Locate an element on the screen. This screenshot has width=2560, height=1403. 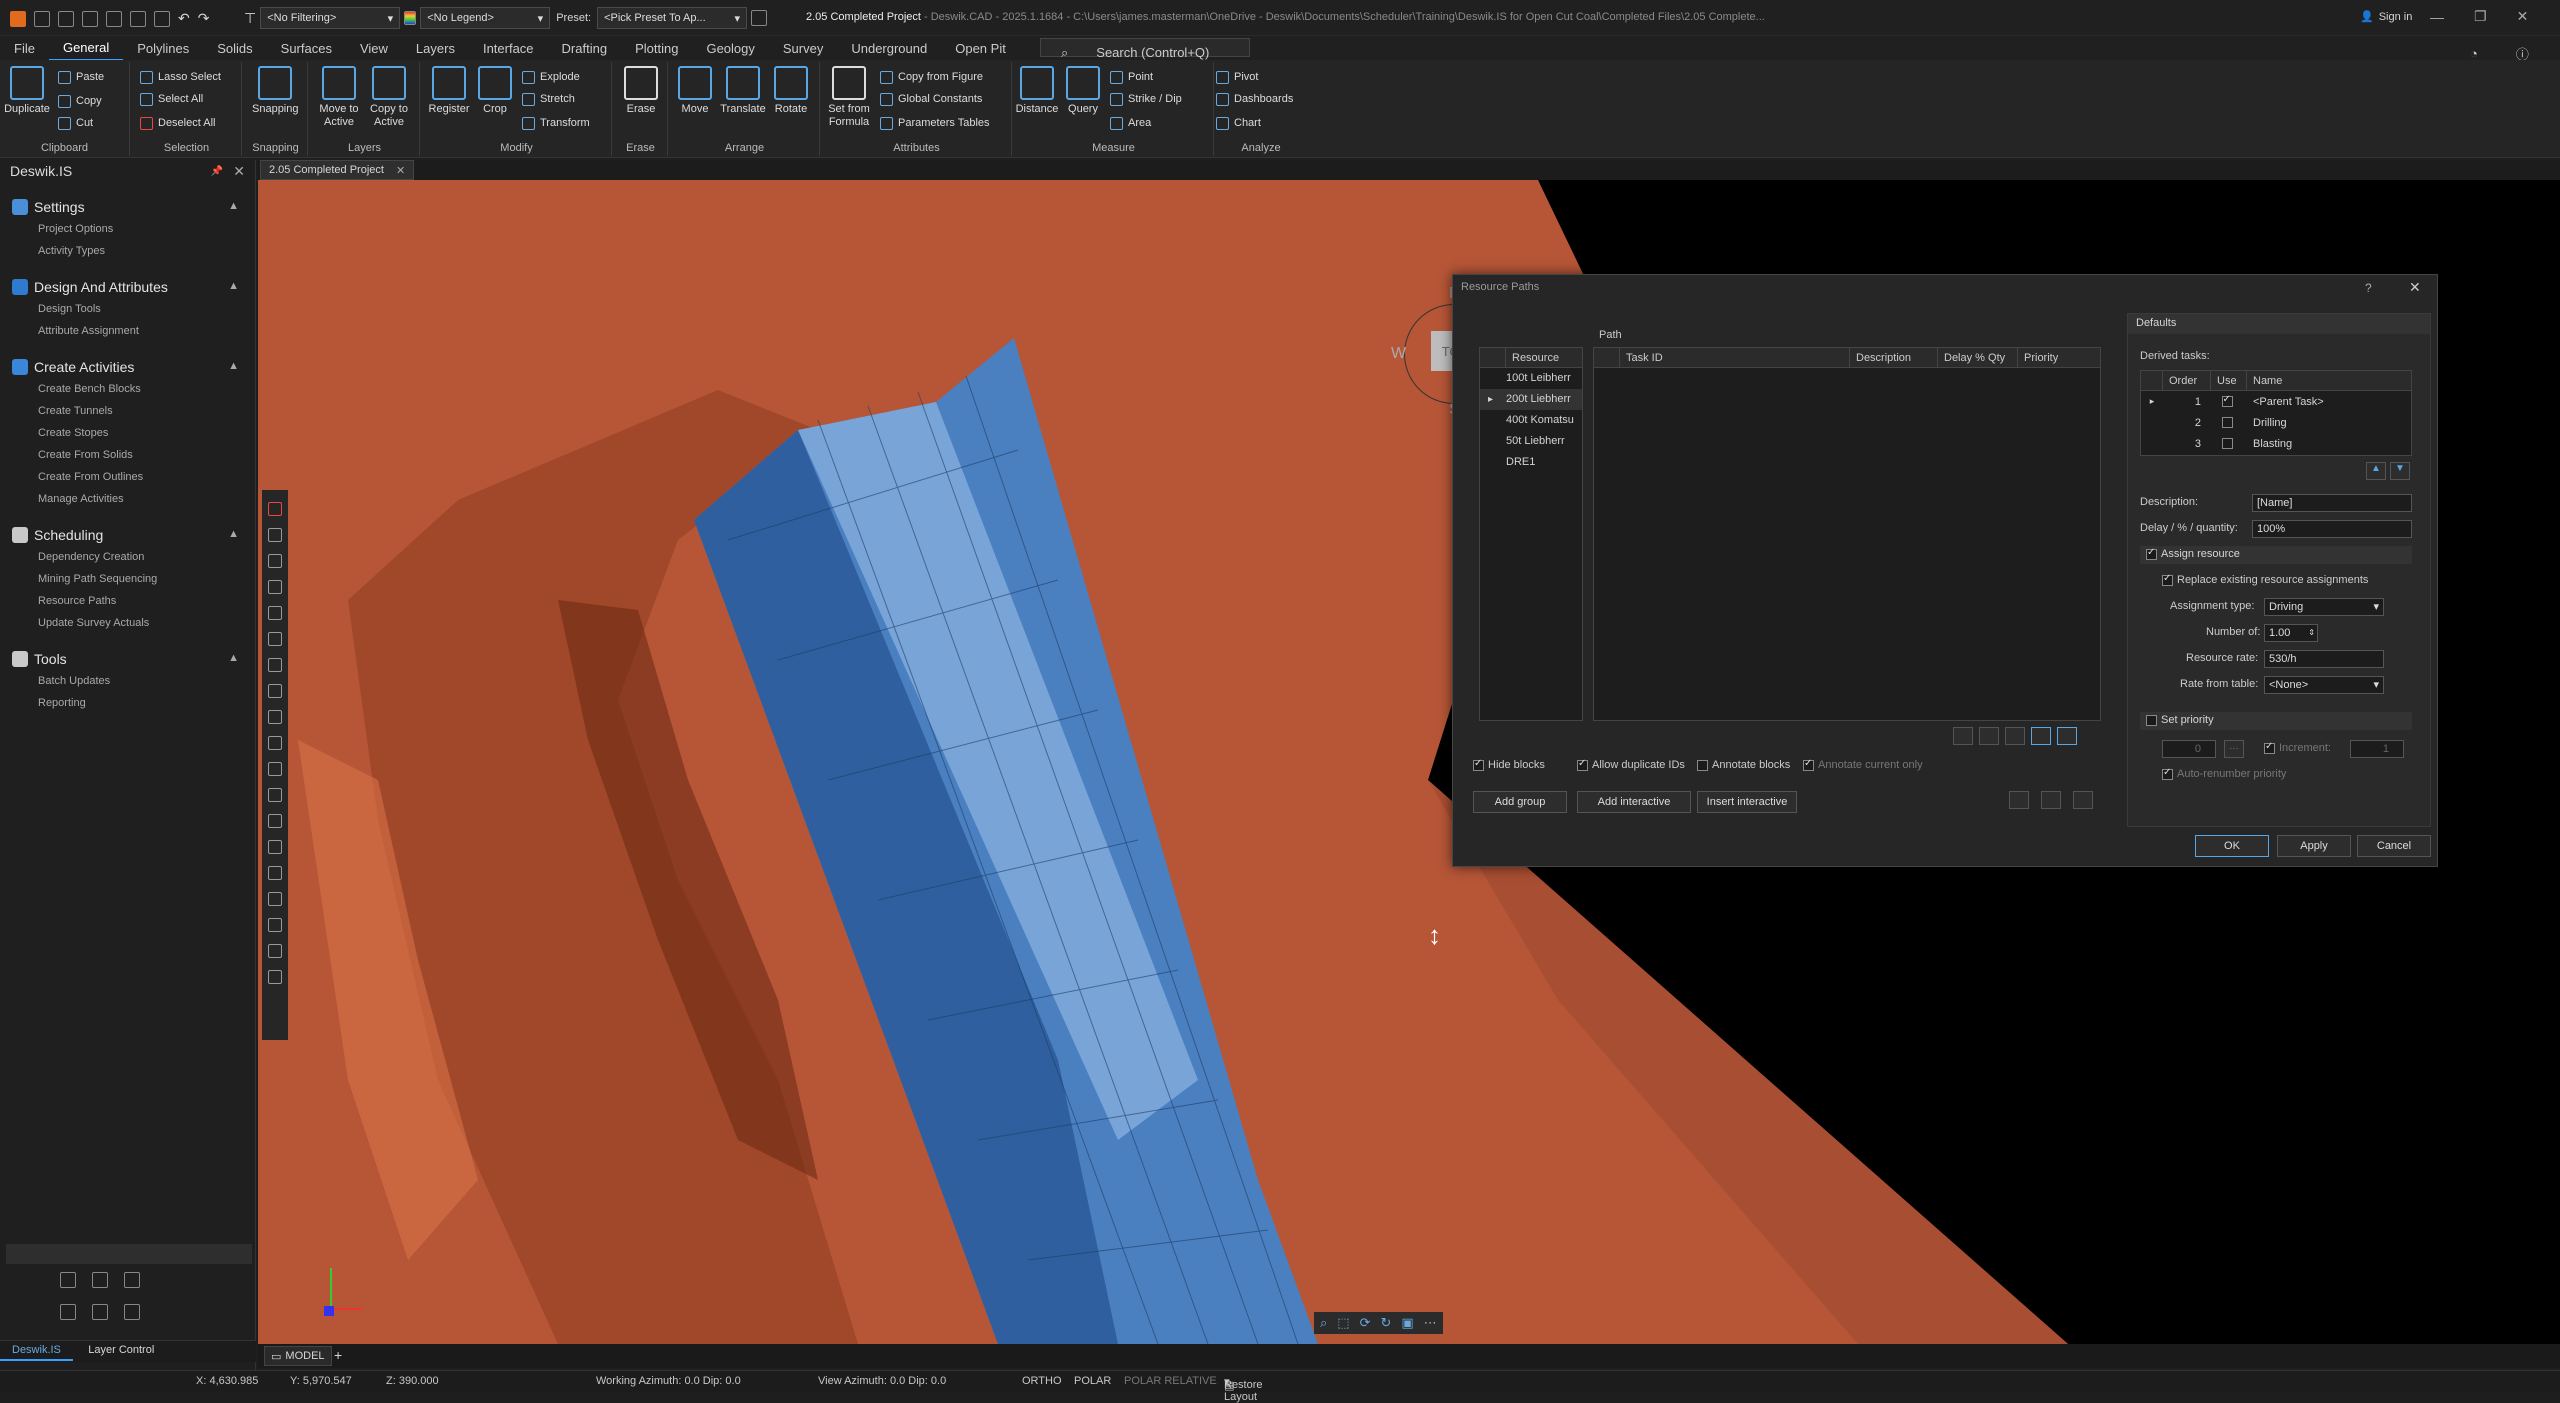
close-icon: ✕ is located at coordinates (2523, 16).